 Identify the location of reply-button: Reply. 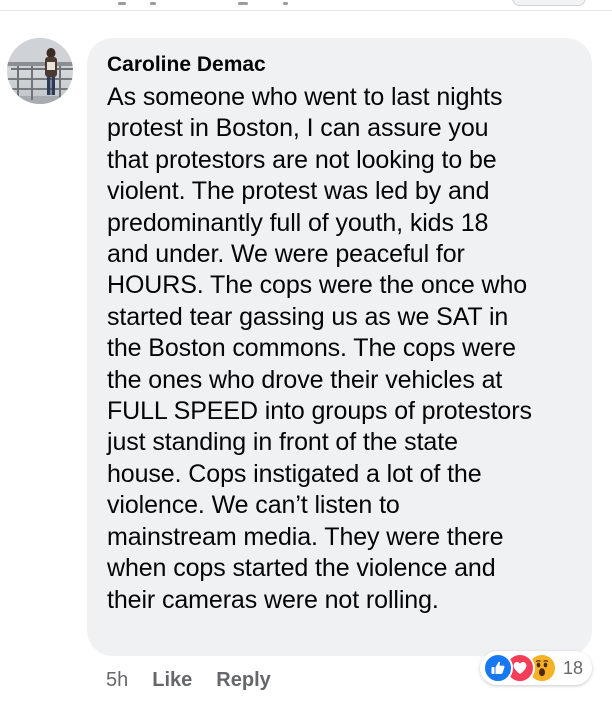
(243, 680).